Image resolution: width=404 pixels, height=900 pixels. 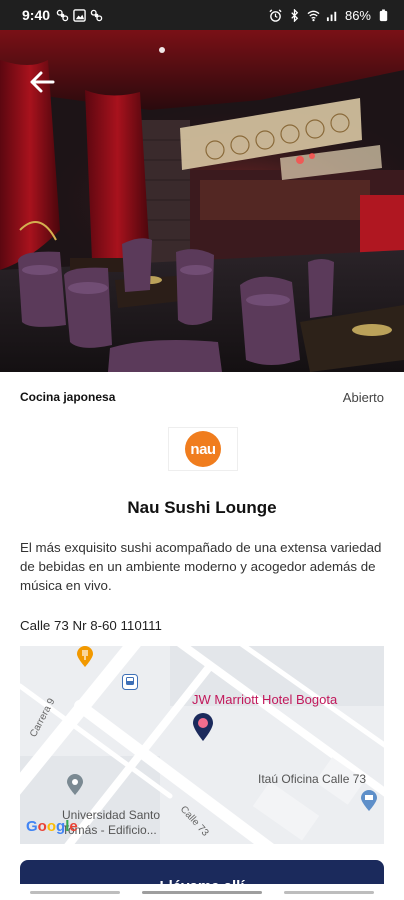 What do you see at coordinates (75, 784) in the screenshot?
I see `university-marker-icon` at bounding box center [75, 784].